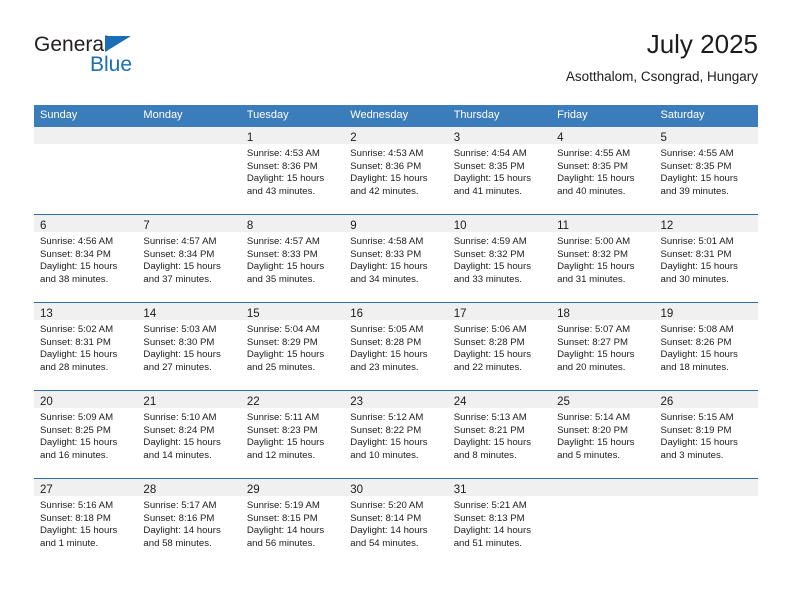  Describe the element at coordinates (603, 135) in the screenshot. I see `day-number-band: 4` at that location.